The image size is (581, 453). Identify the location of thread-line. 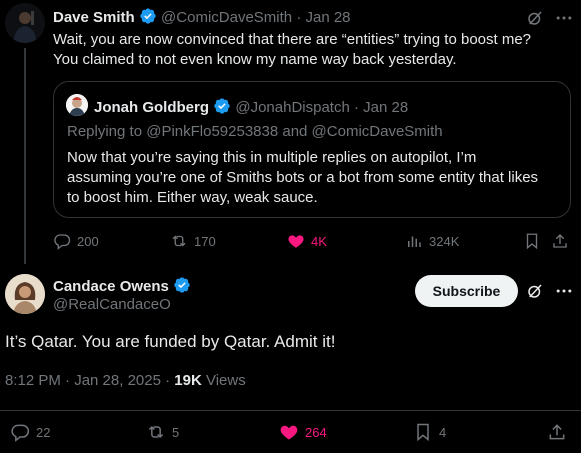
(25, 156).